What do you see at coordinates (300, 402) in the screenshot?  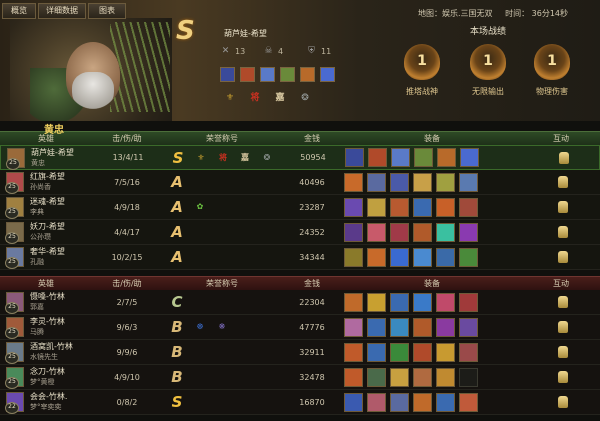 I see `player-row: 22 会会-竹林. 梦°宰奕奕 0/8/2 S 16870` at bounding box center [300, 402].